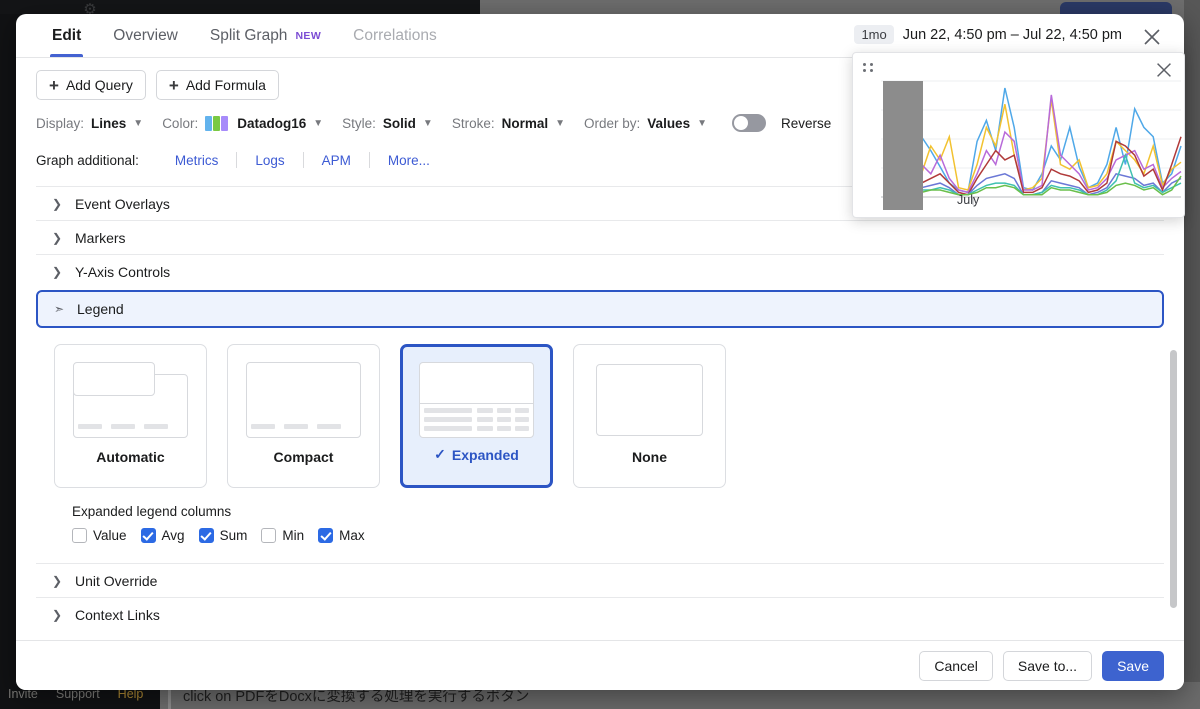  What do you see at coordinates (874, 34) in the screenshot?
I see `time-range-chip: 1mo` at bounding box center [874, 34].